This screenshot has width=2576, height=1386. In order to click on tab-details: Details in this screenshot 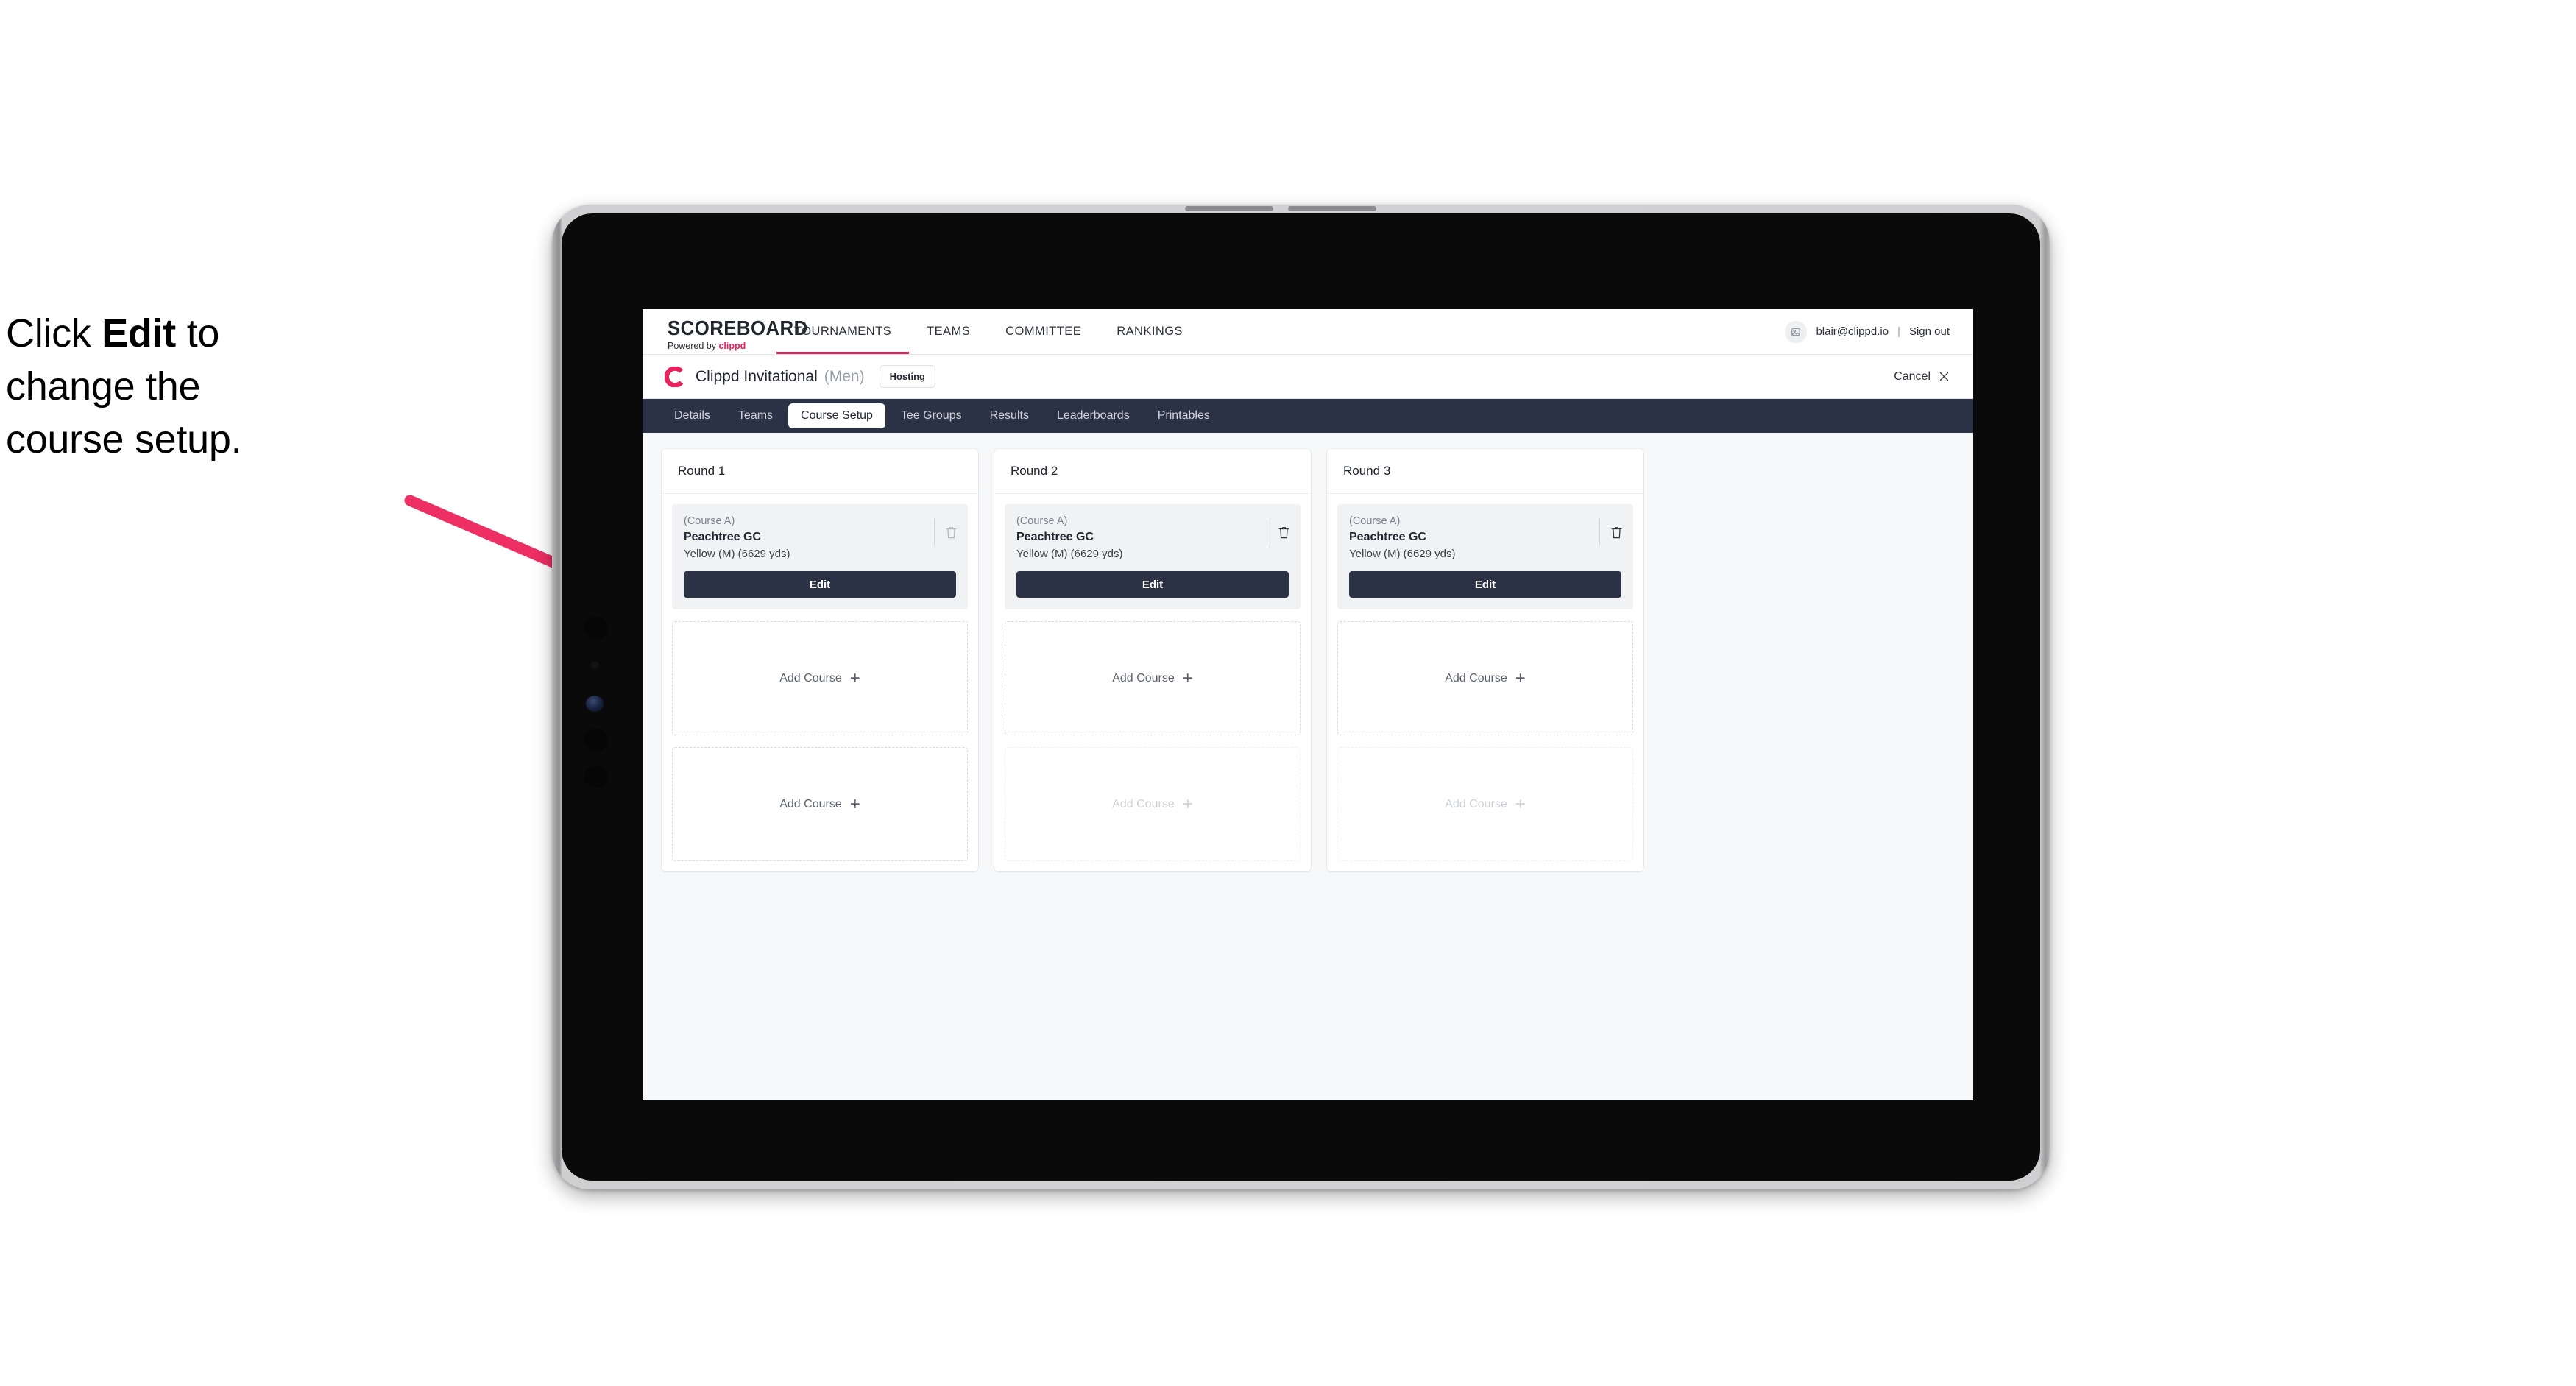, I will do `click(692, 415)`.